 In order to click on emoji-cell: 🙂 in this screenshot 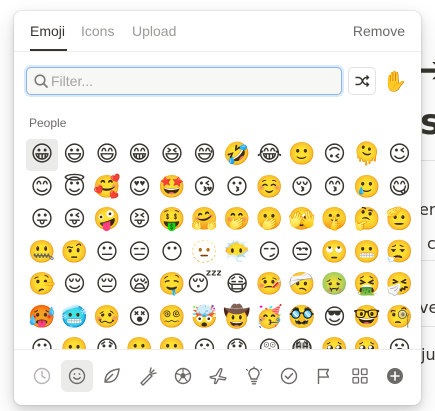, I will do `click(302, 155)`.